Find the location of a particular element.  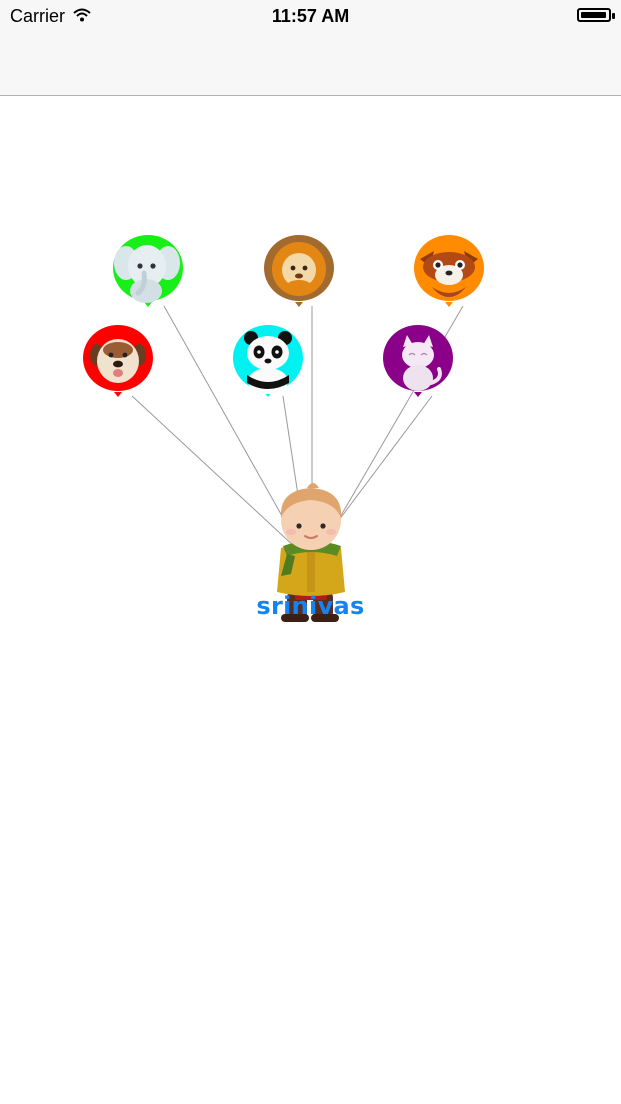

lion-icon is located at coordinates (299, 269).